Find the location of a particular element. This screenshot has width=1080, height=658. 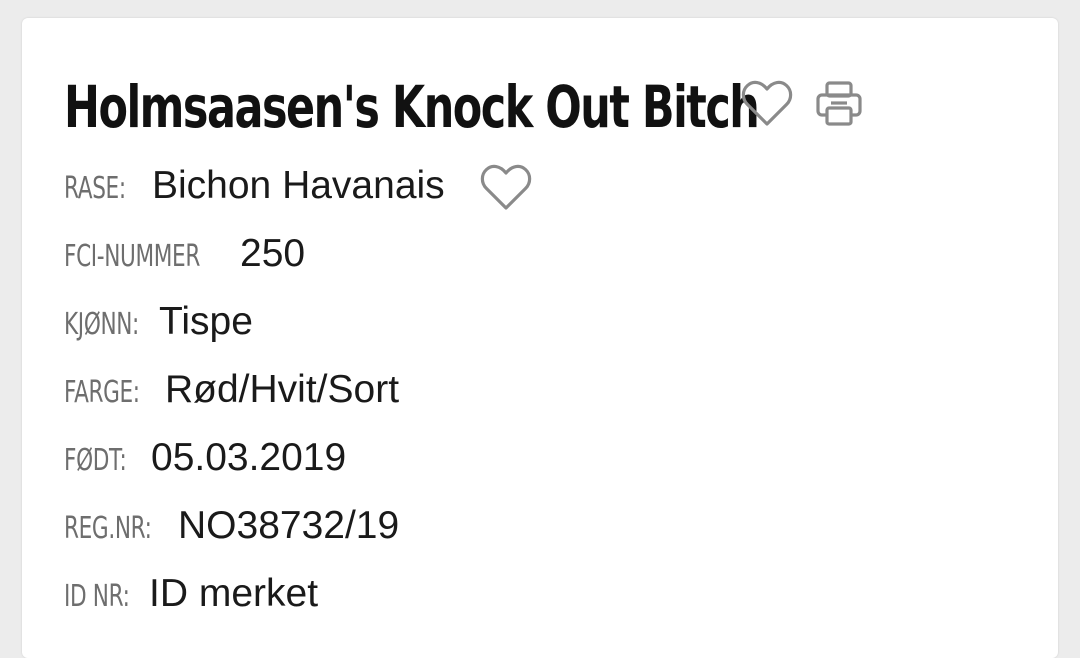

breed-row: RASE: Bichon Havanais is located at coordinates (254, 186).